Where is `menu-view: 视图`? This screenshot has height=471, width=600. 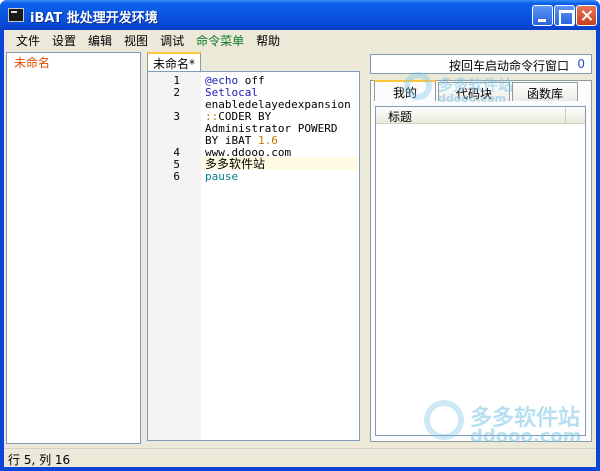
menu-view: 视图 is located at coordinates (136, 39).